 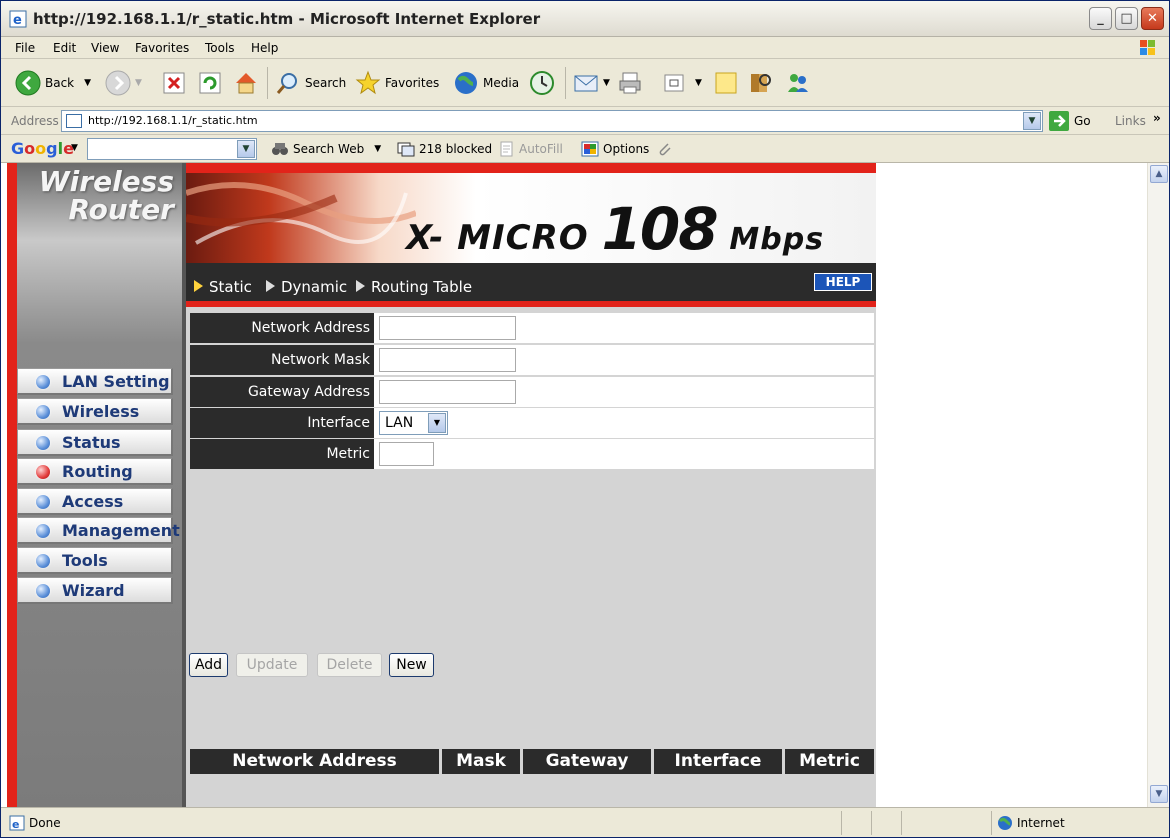 I want to click on row-network-address: Network Address, so click(x=532, y=328).